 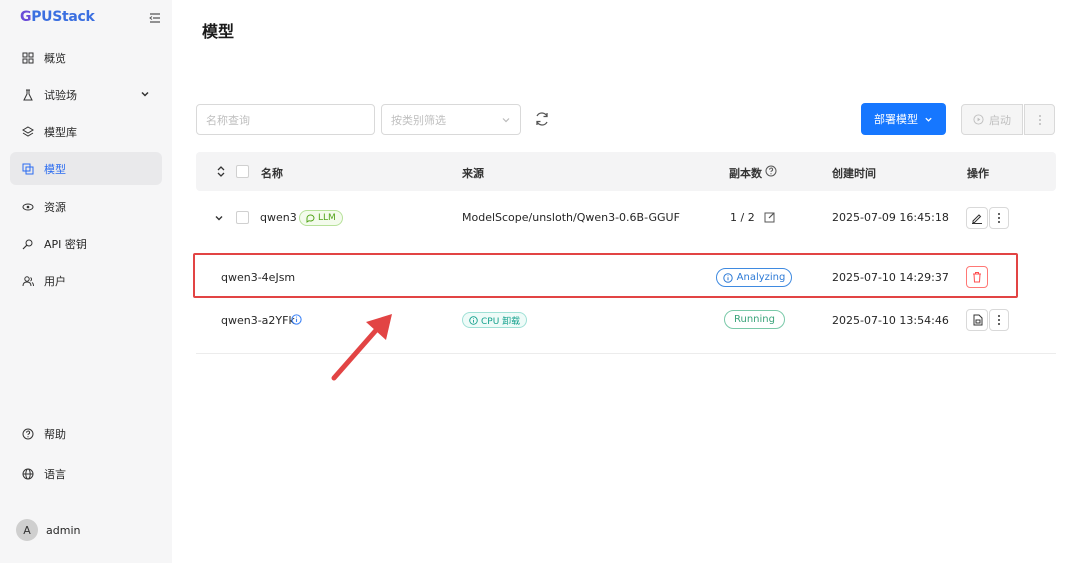 What do you see at coordinates (1000, 120) in the screenshot?
I see `start-label: 启动` at bounding box center [1000, 120].